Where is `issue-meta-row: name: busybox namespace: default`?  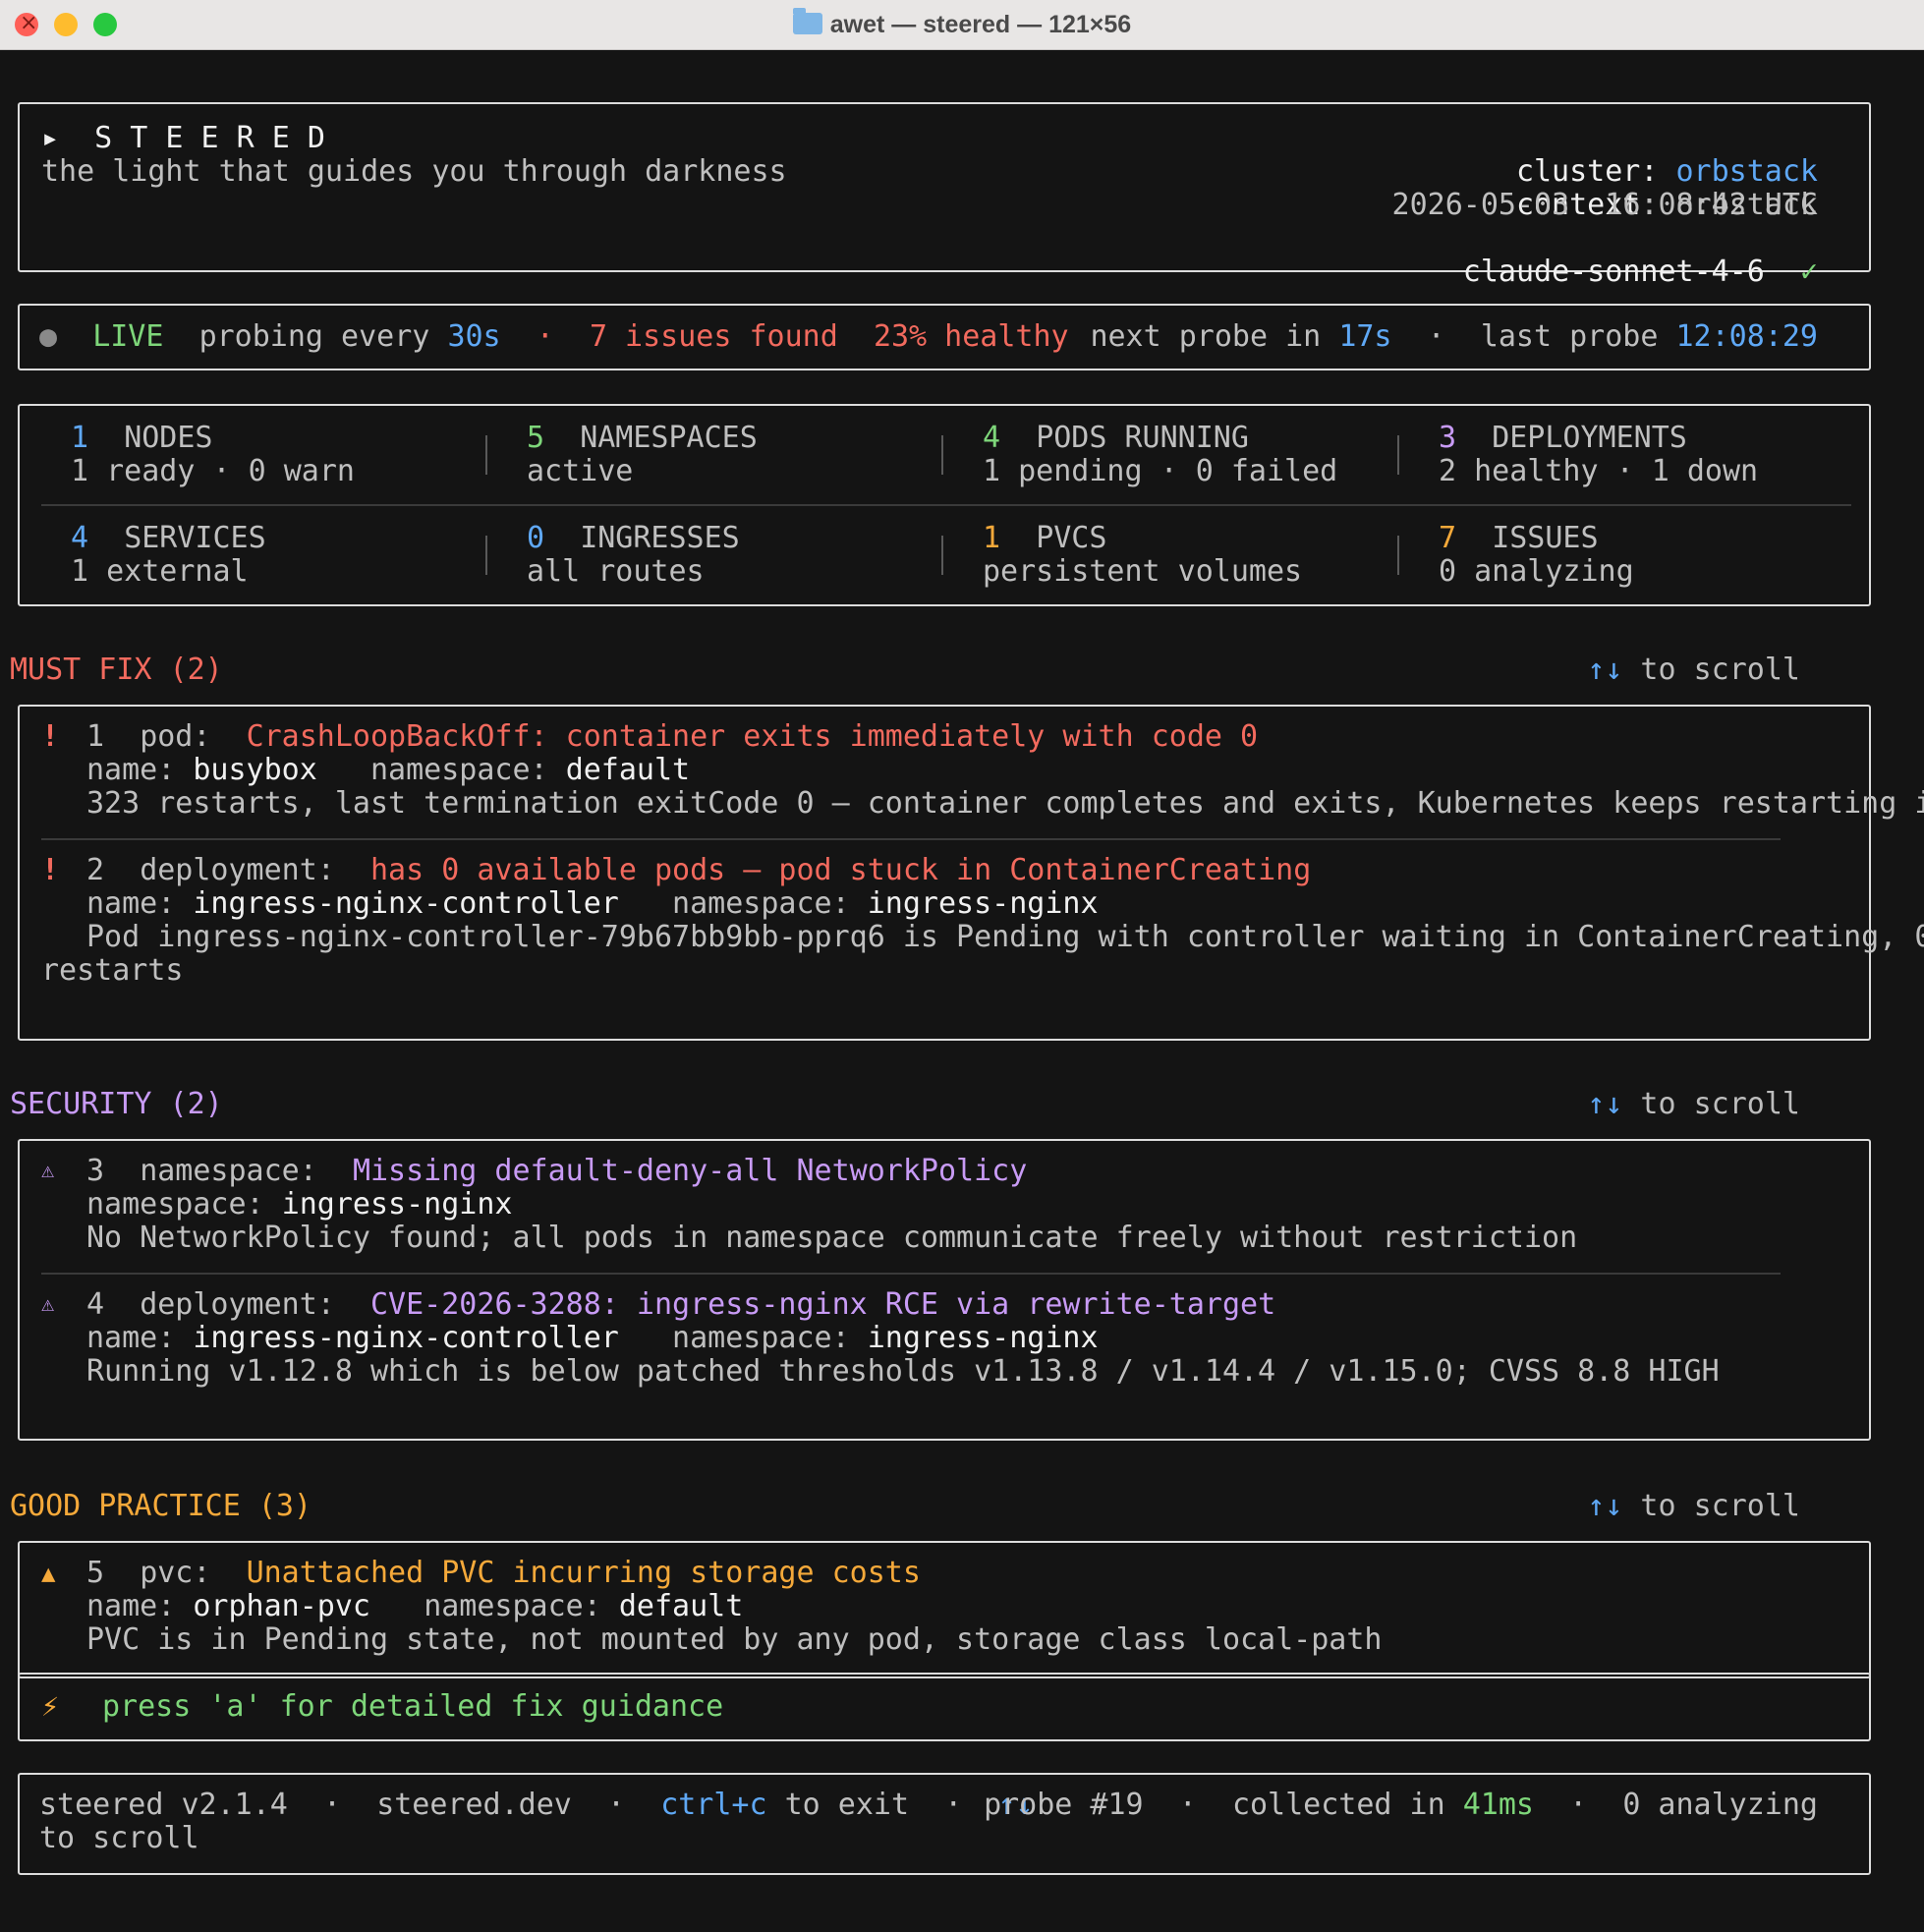 issue-meta-row: name: busybox namespace: default is located at coordinates (388, 771).